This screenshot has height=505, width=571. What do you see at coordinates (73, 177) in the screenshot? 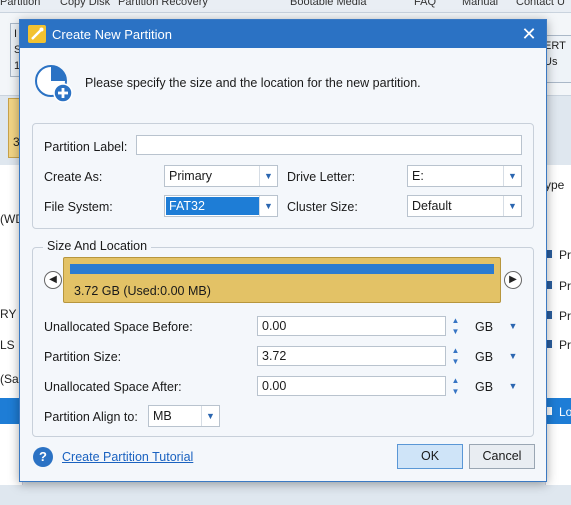
I see `create-as-label: Create As:` at bounding box center [73, 177].